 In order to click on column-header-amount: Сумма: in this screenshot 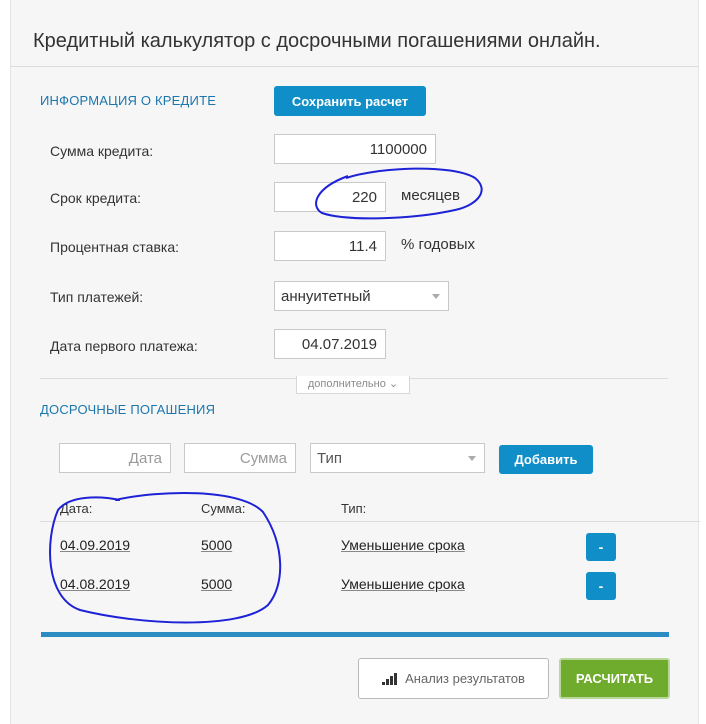, I will do `click(223, 508)`.